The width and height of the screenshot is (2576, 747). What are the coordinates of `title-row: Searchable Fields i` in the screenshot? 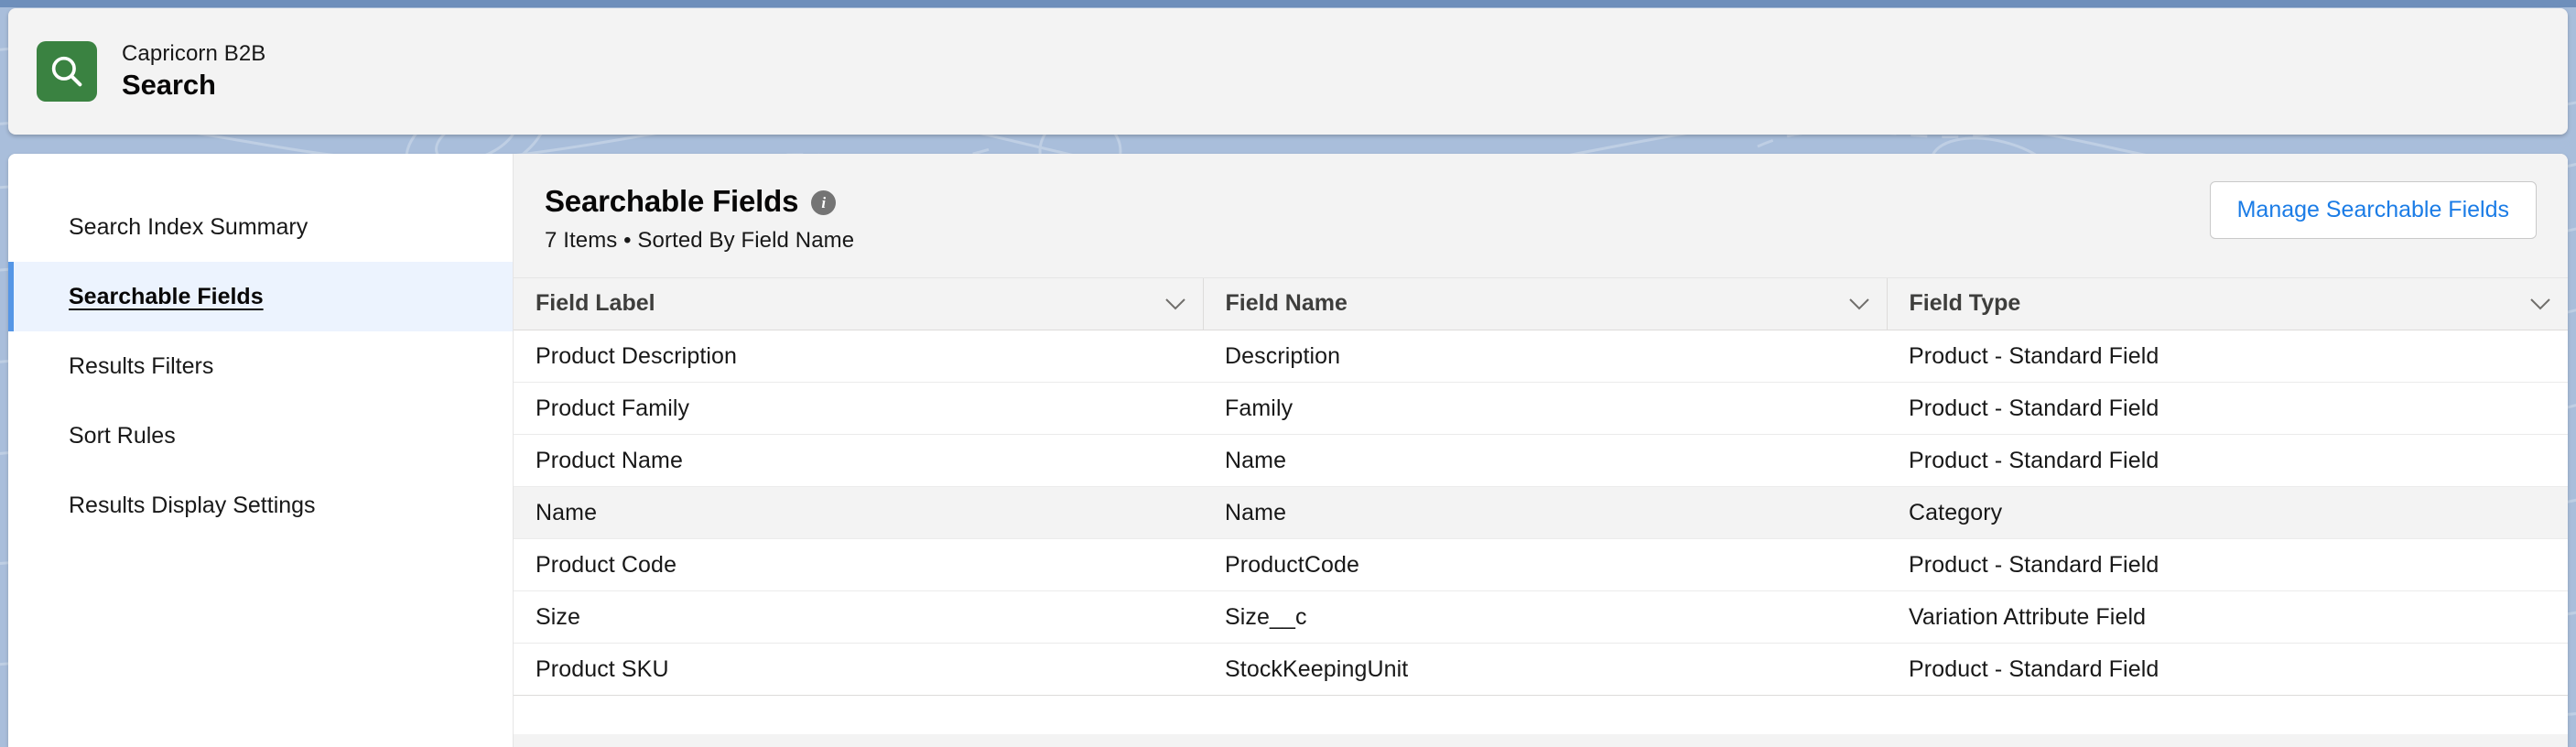 It's located at (700, 201).